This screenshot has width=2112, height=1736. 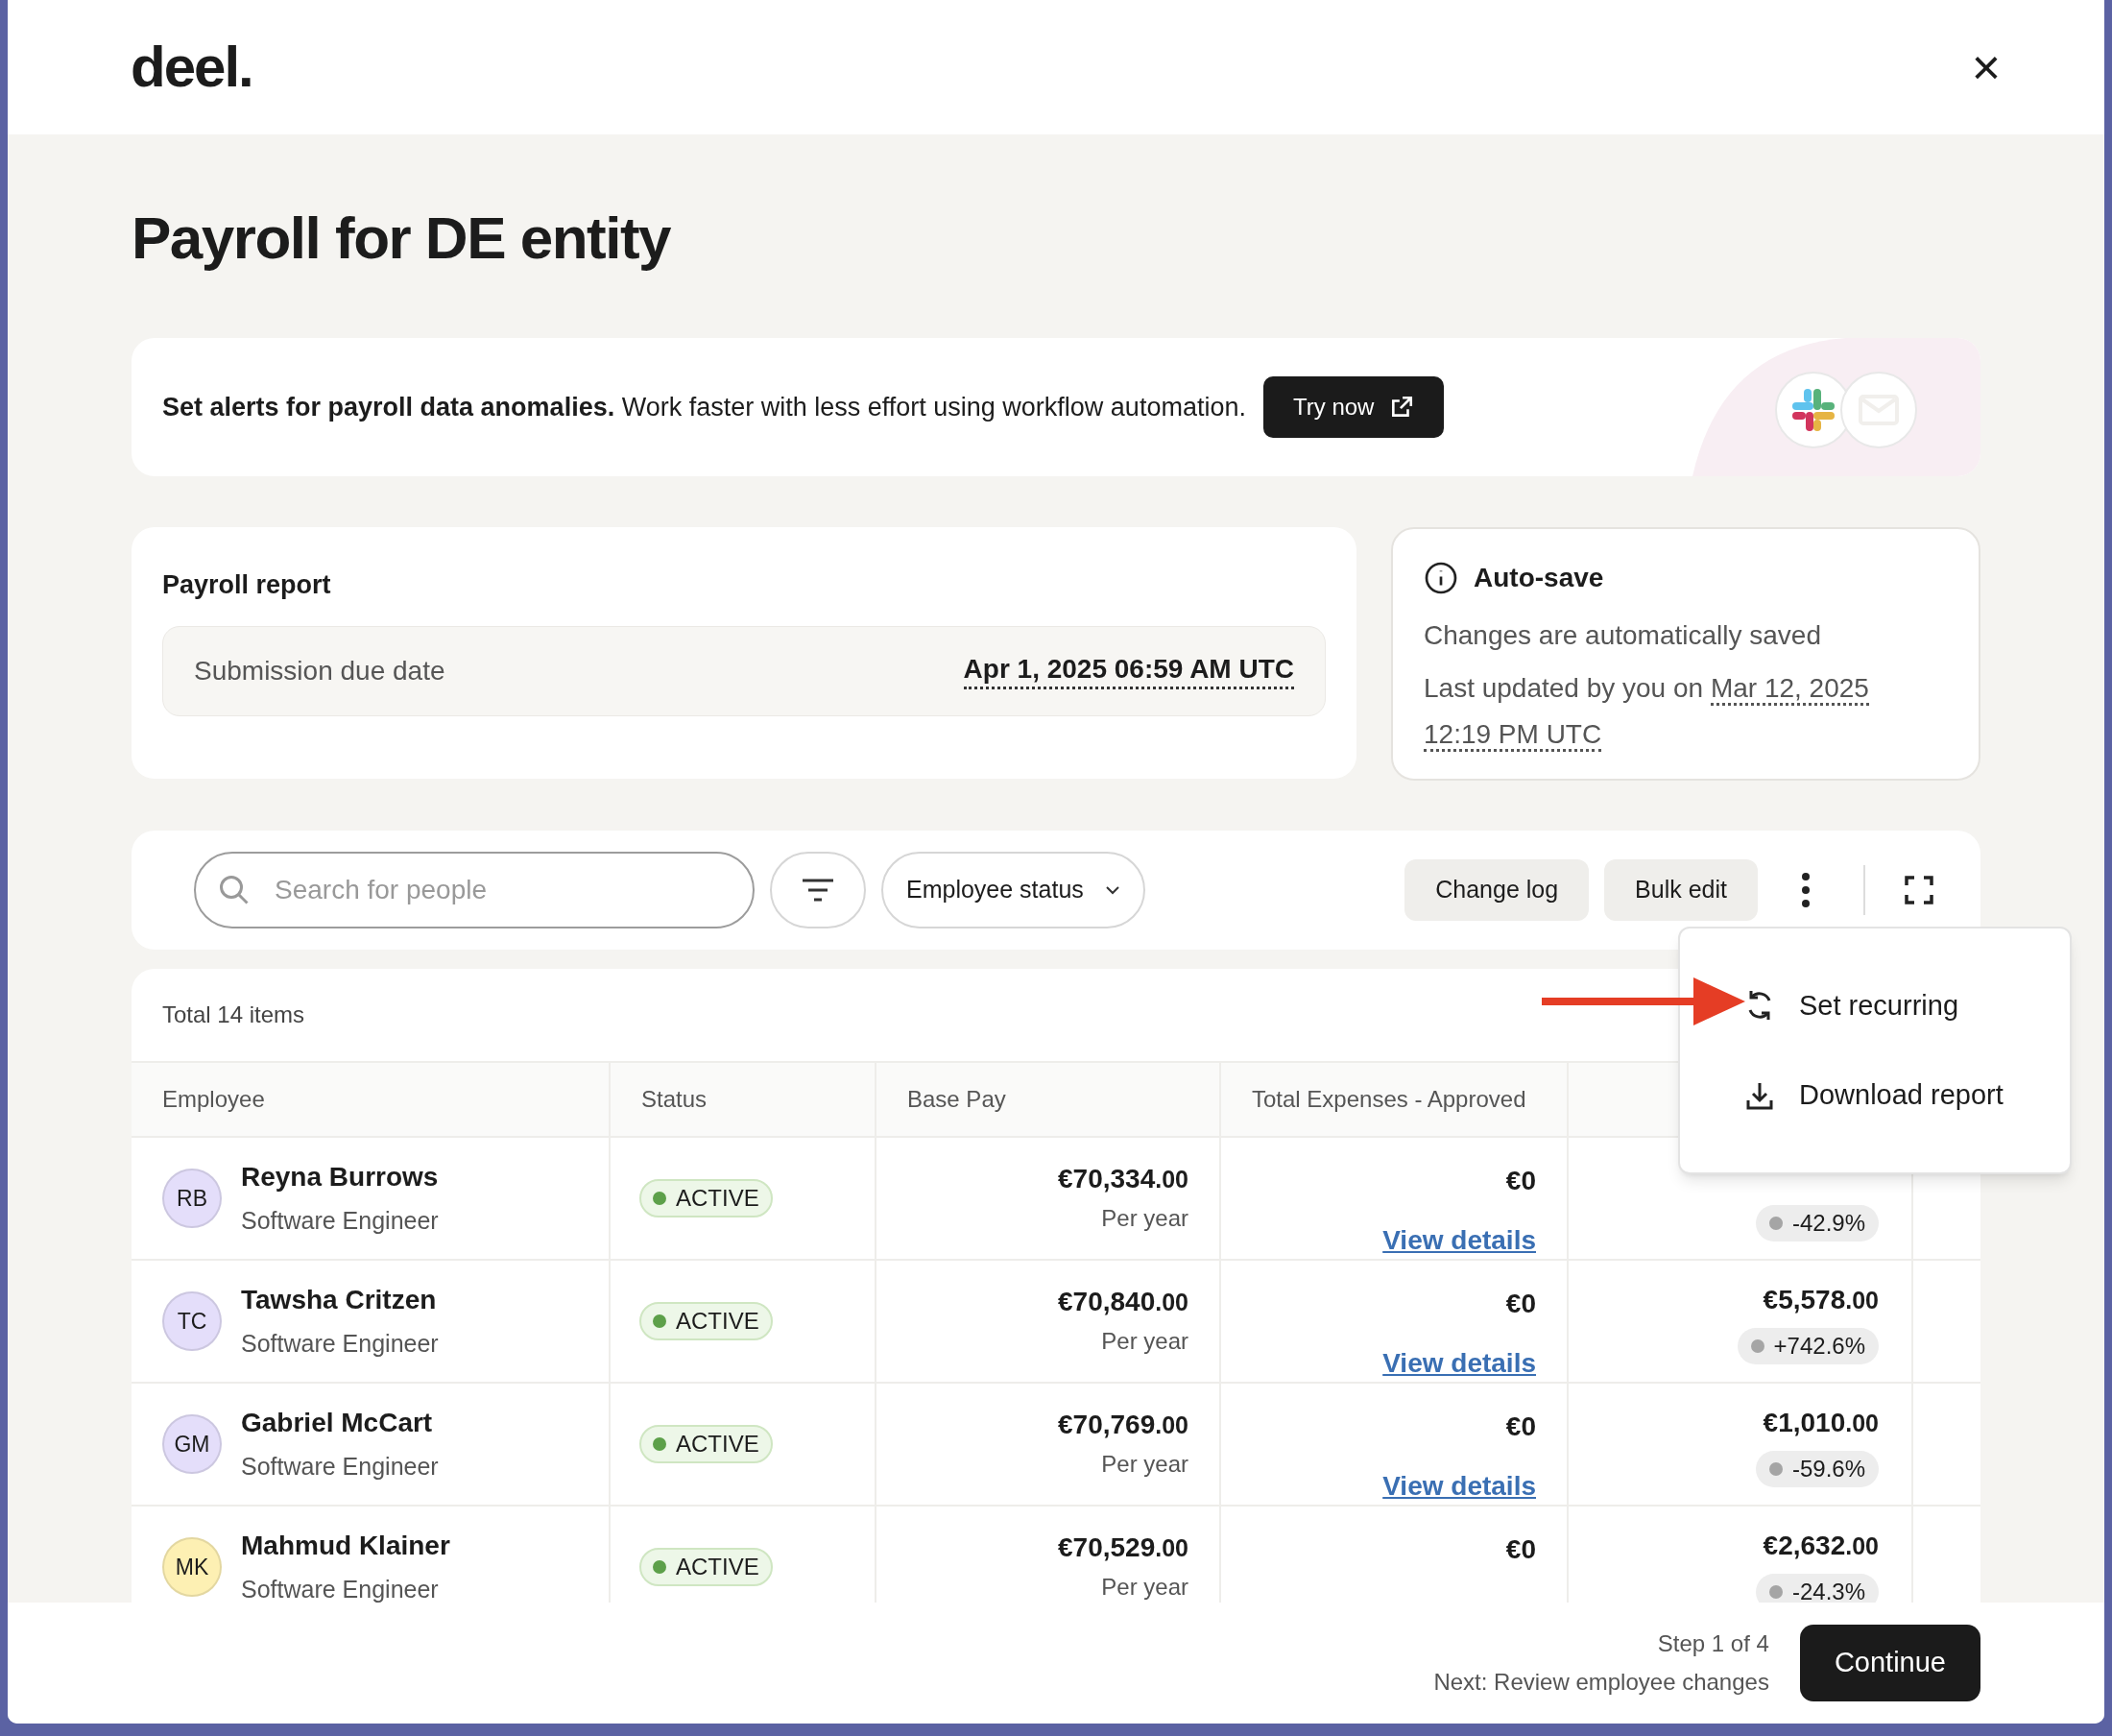 I want to click on total-items: Total 14 items, so click(x=233, y=1015).